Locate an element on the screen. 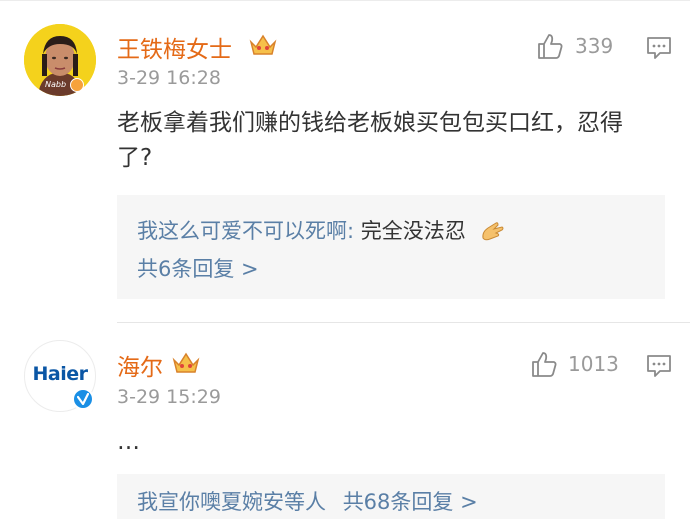  clasped-hands-icon is located at coordinates (493, 231).